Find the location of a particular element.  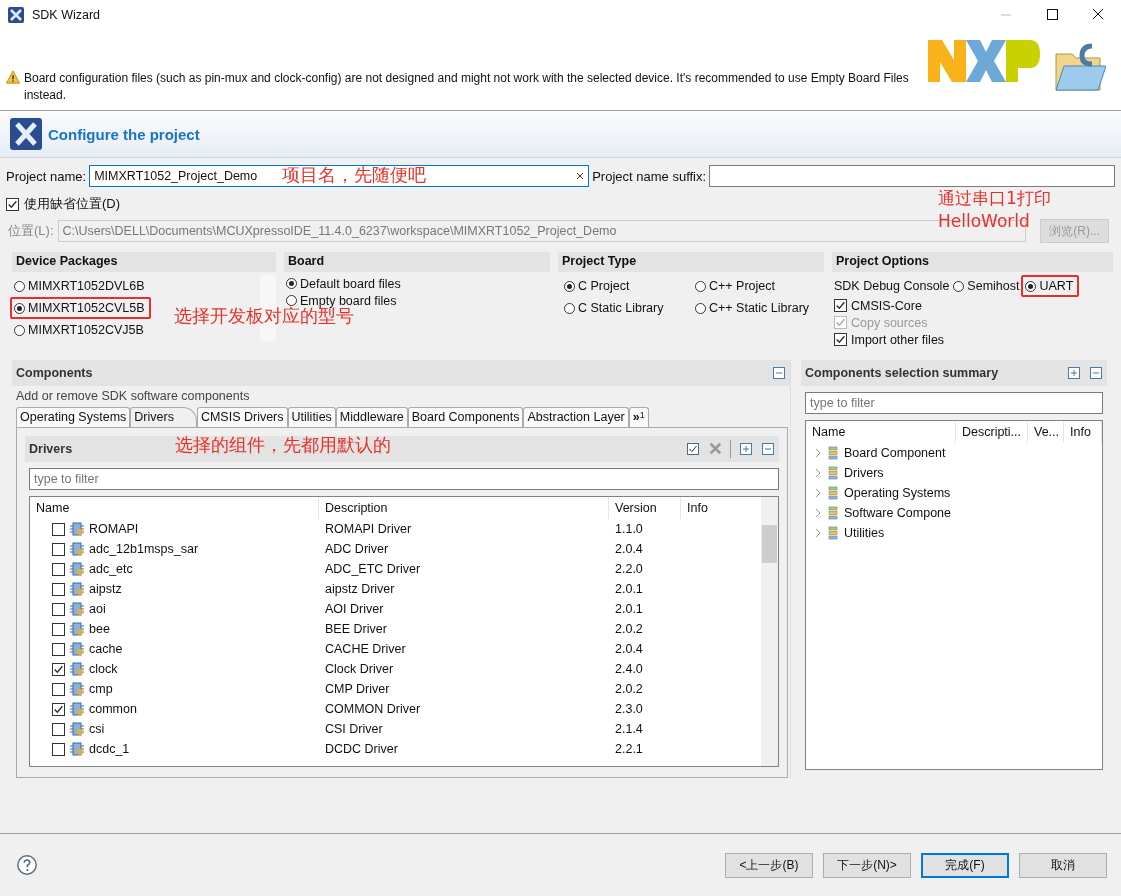

tree-item: Utilities is located at coordinates (954, 533).